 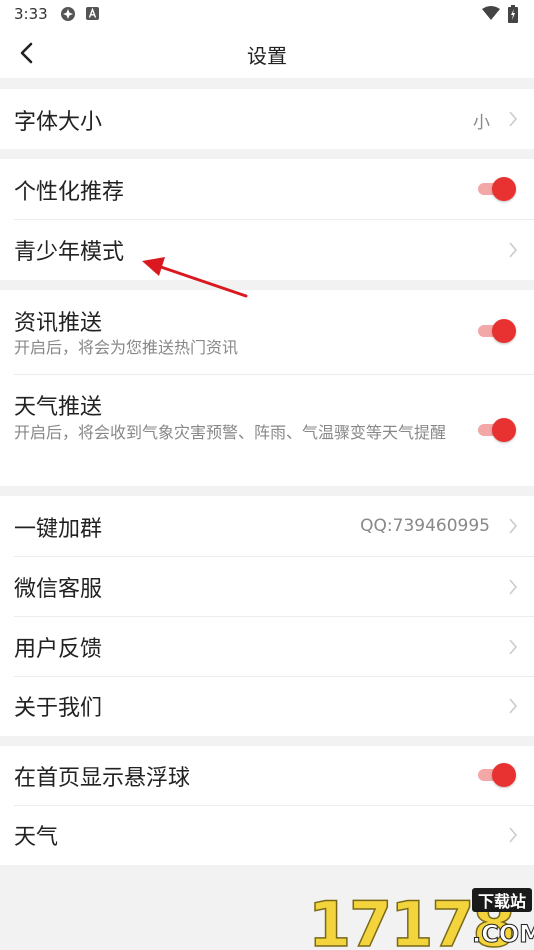 What do you see at coordinates (481, 123) in the screenshot?
I see `font-size-value: 小` at bounding box center [481, 123].